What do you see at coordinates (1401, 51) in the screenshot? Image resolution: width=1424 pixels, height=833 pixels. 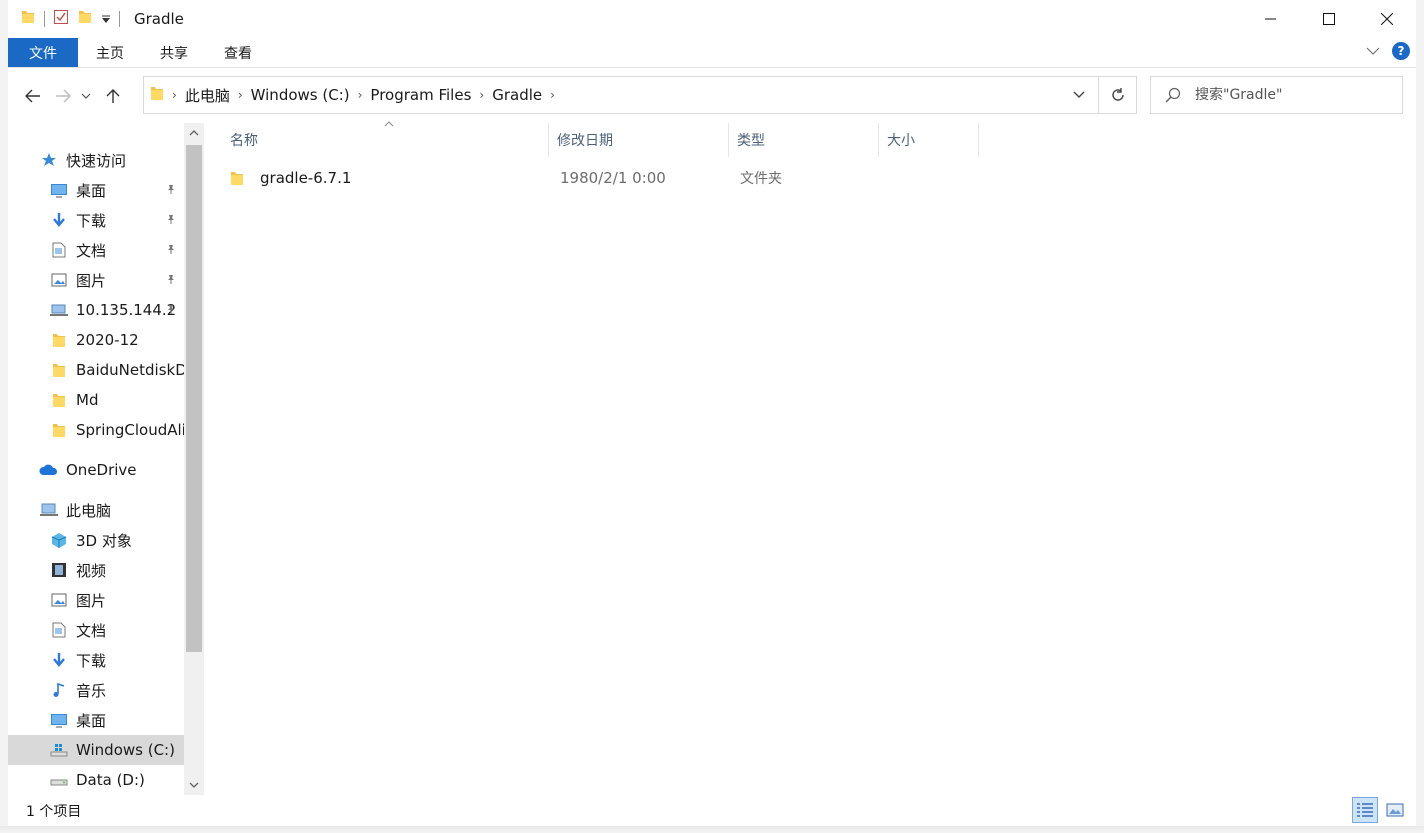 I see `help-icon: ?` at bounding box center [1401, 51].